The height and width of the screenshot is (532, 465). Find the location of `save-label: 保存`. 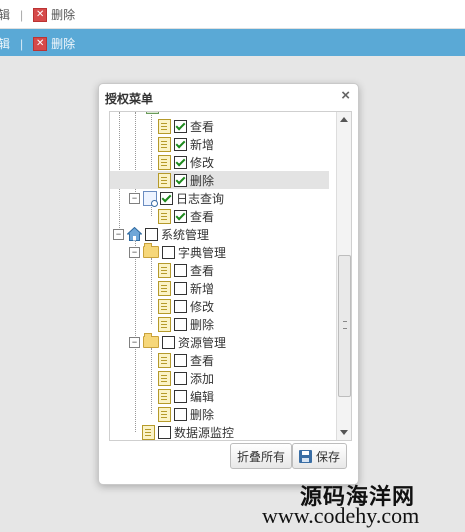

save-label: 保存 is located at coordinates (328, 456).